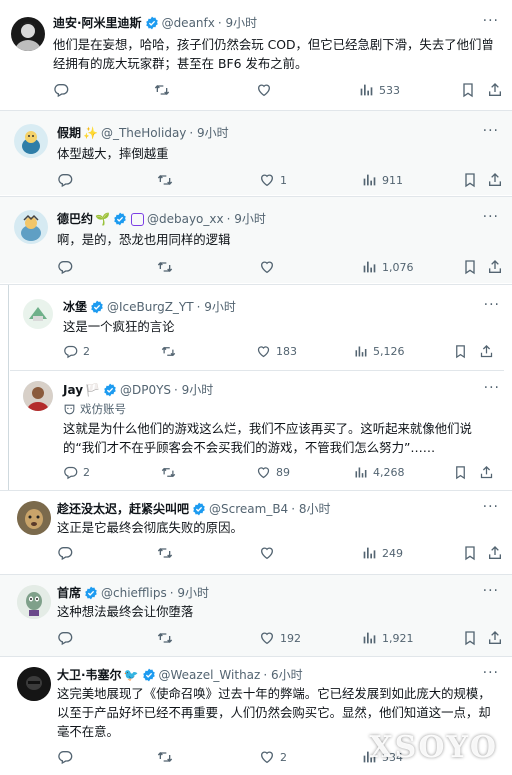  Describe the element at coordinates (145, 390) in the screenshot. I see `author-handle: @DP0YS` at that location.